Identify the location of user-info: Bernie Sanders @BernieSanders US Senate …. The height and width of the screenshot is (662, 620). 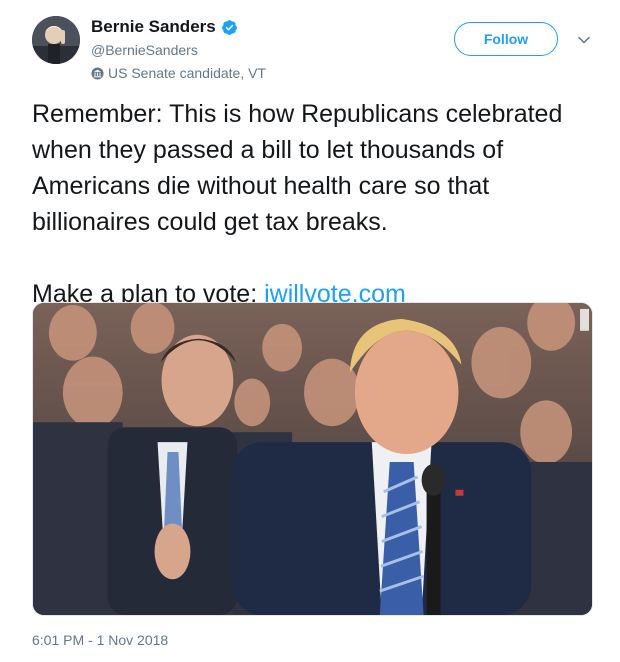
(178, 49).